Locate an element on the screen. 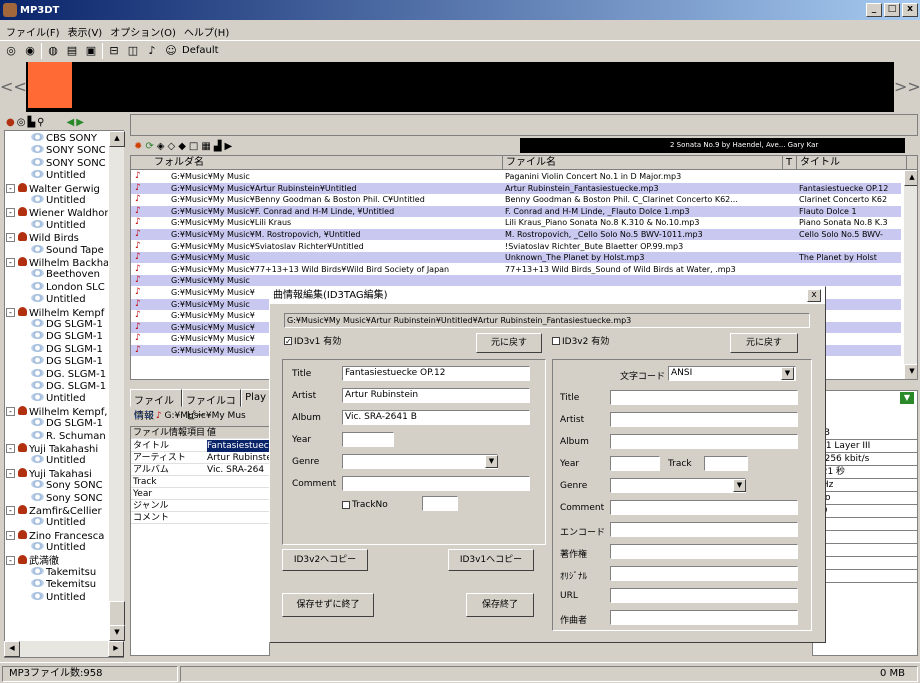 The width and height of the screenshot is (920, 683). dialog-close-button: x is located at coordinates (814, 295).